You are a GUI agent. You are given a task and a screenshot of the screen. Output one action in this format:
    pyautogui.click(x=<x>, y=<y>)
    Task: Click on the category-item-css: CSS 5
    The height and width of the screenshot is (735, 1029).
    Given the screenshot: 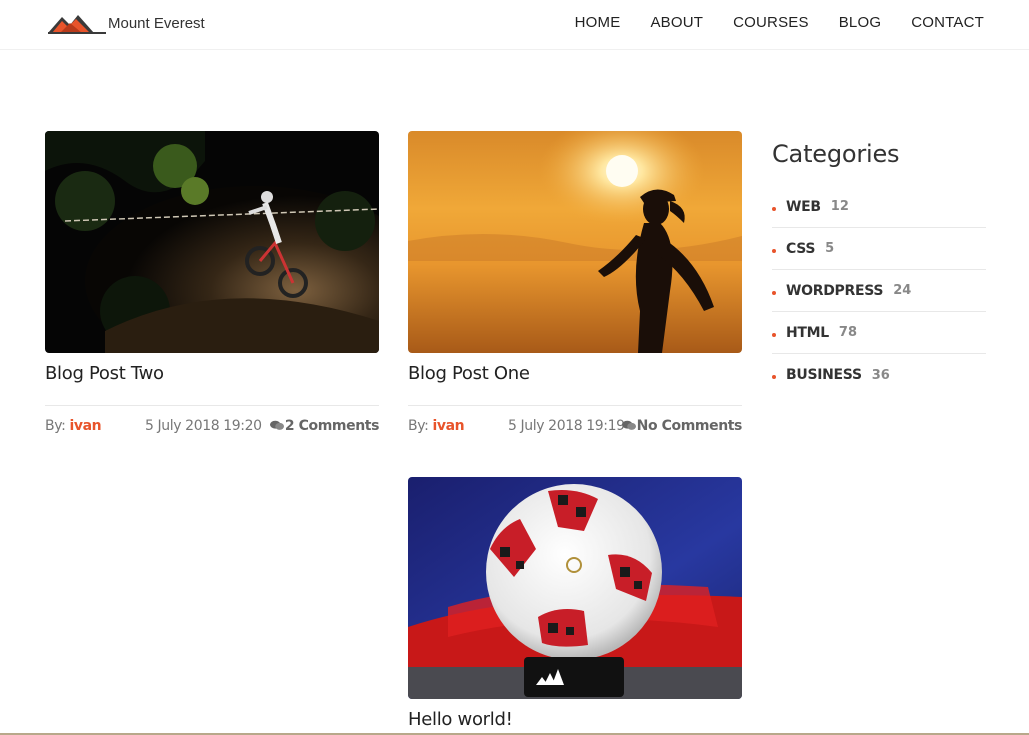 What is the action you would take?
    pyautogui.click(x=879, y=249)
    